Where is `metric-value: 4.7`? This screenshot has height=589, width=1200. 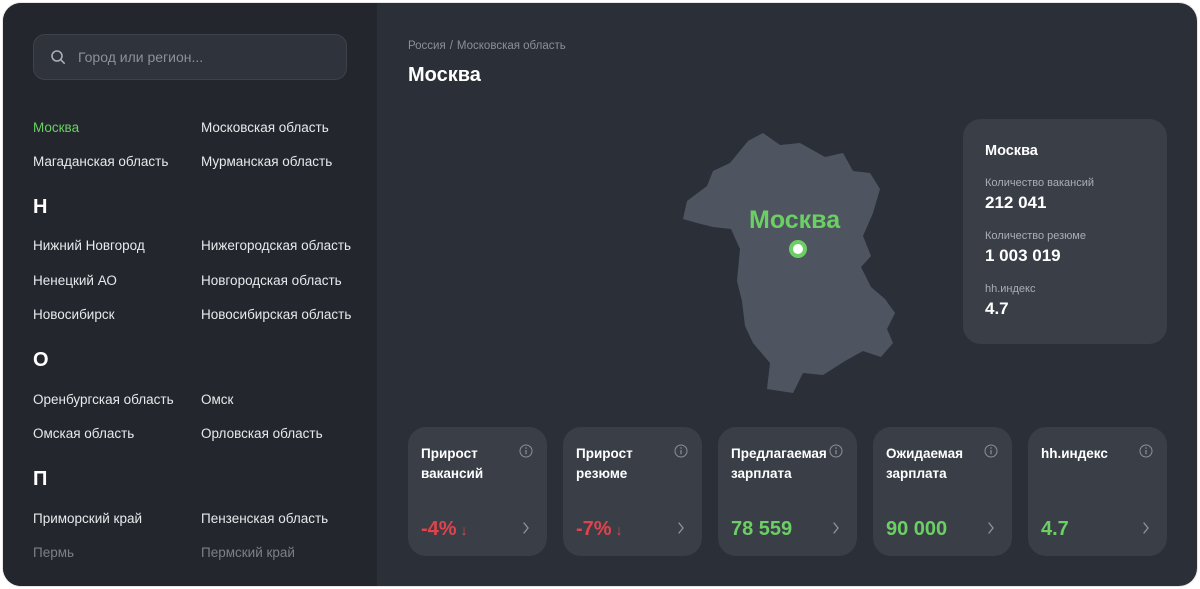
metric-value: 4.7 is located at coordinates (1055, 529).